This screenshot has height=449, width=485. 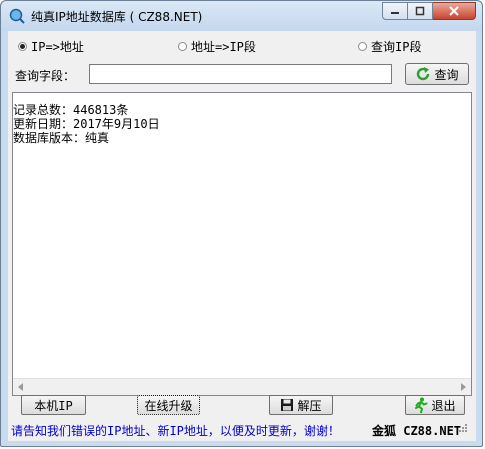 I want to click on radio-label: 查询IP段, so click(x=396, y=47).